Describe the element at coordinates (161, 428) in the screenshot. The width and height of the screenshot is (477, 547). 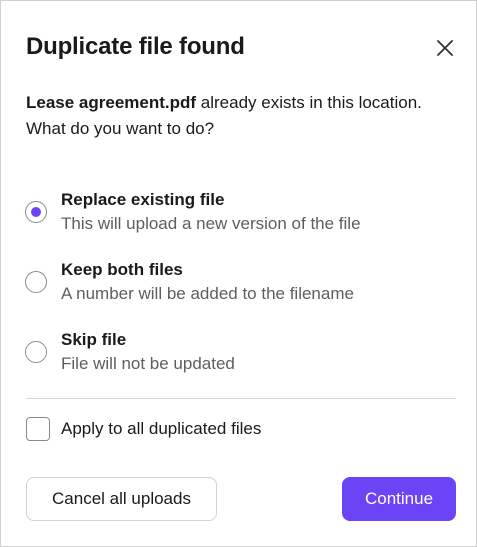
I see `apply-to-all-label: Apply to all duplicated files` at that location.